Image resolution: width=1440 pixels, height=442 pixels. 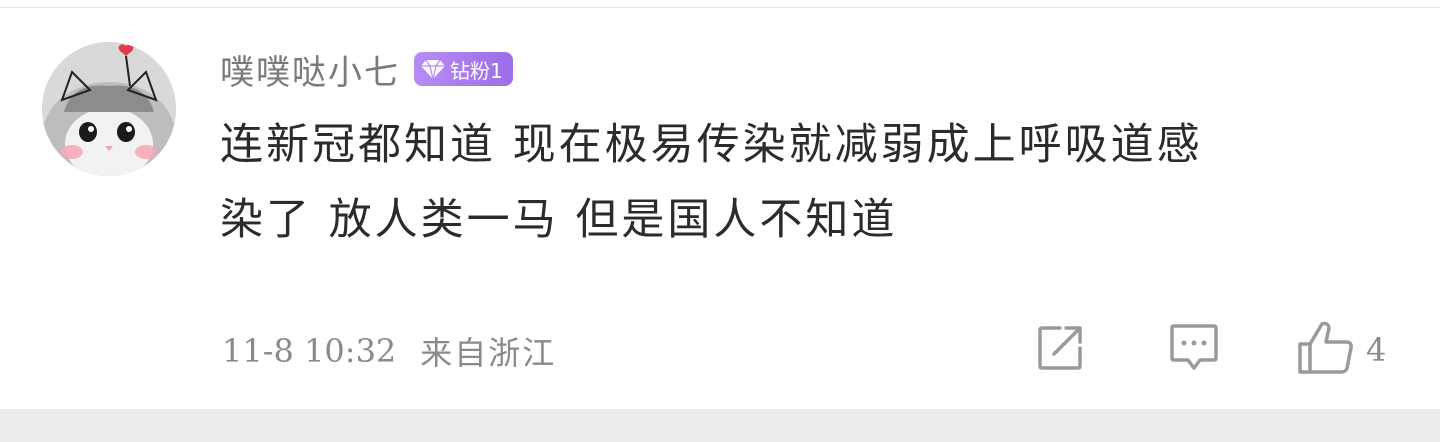 What do you see at coordinates (433, 69) in the screenshot?
I see `diamond-icon` at bounding box center [433, 69].